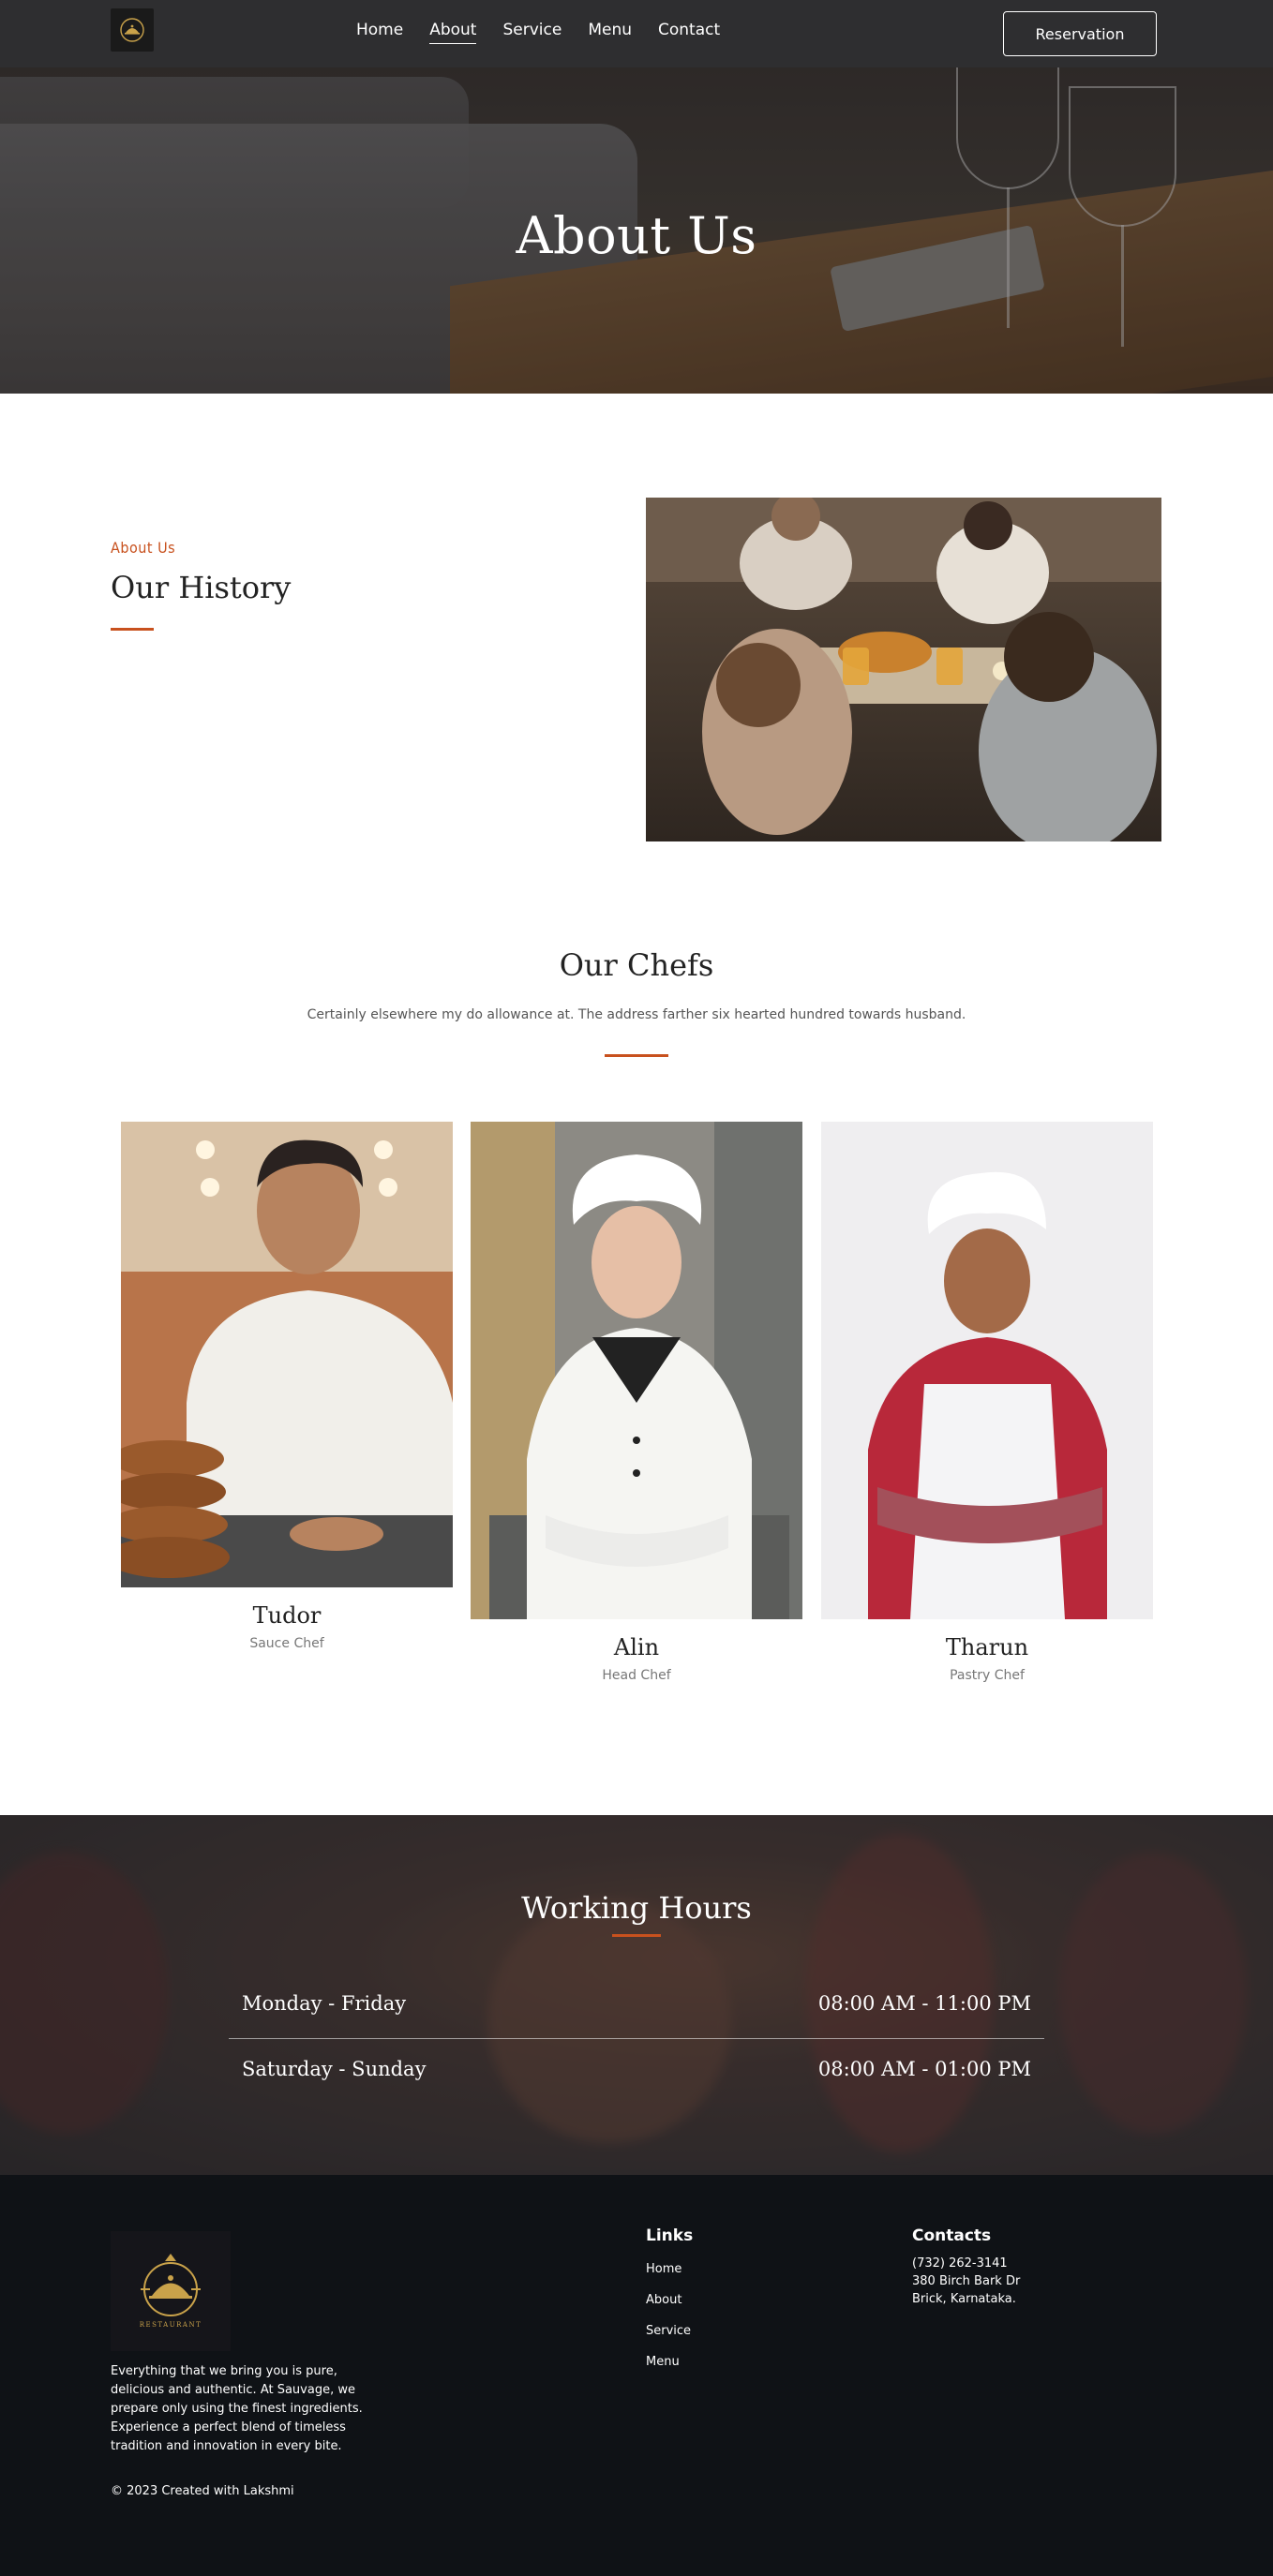 Image resolution: width=1273 pixels, height=2576 pixels. What do you see at coordinates (636, 1935) in the screenshot?
I see `hours-accent-rule` at bounding box center [636, 1935].